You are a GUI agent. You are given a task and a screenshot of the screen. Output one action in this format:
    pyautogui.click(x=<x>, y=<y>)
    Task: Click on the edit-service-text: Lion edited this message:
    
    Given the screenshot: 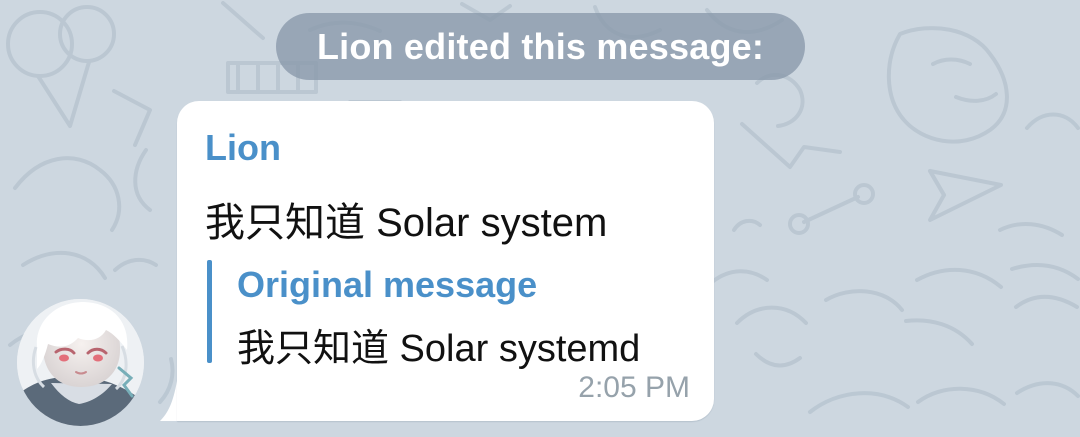 What is the action you would take?
    pyautogui.click(x=540, y=46)
    